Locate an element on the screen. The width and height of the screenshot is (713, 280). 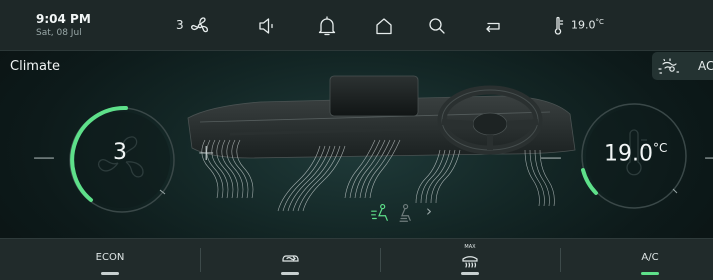
fan-decrease-button: — is located at coordinates (44, 158).